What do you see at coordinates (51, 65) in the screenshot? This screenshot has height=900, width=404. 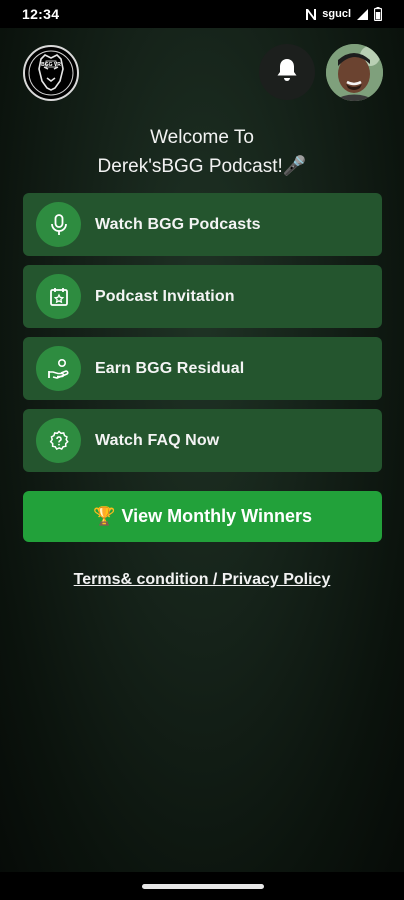 I see `logo-text: BGG VR` at bounding box center [51, 65].